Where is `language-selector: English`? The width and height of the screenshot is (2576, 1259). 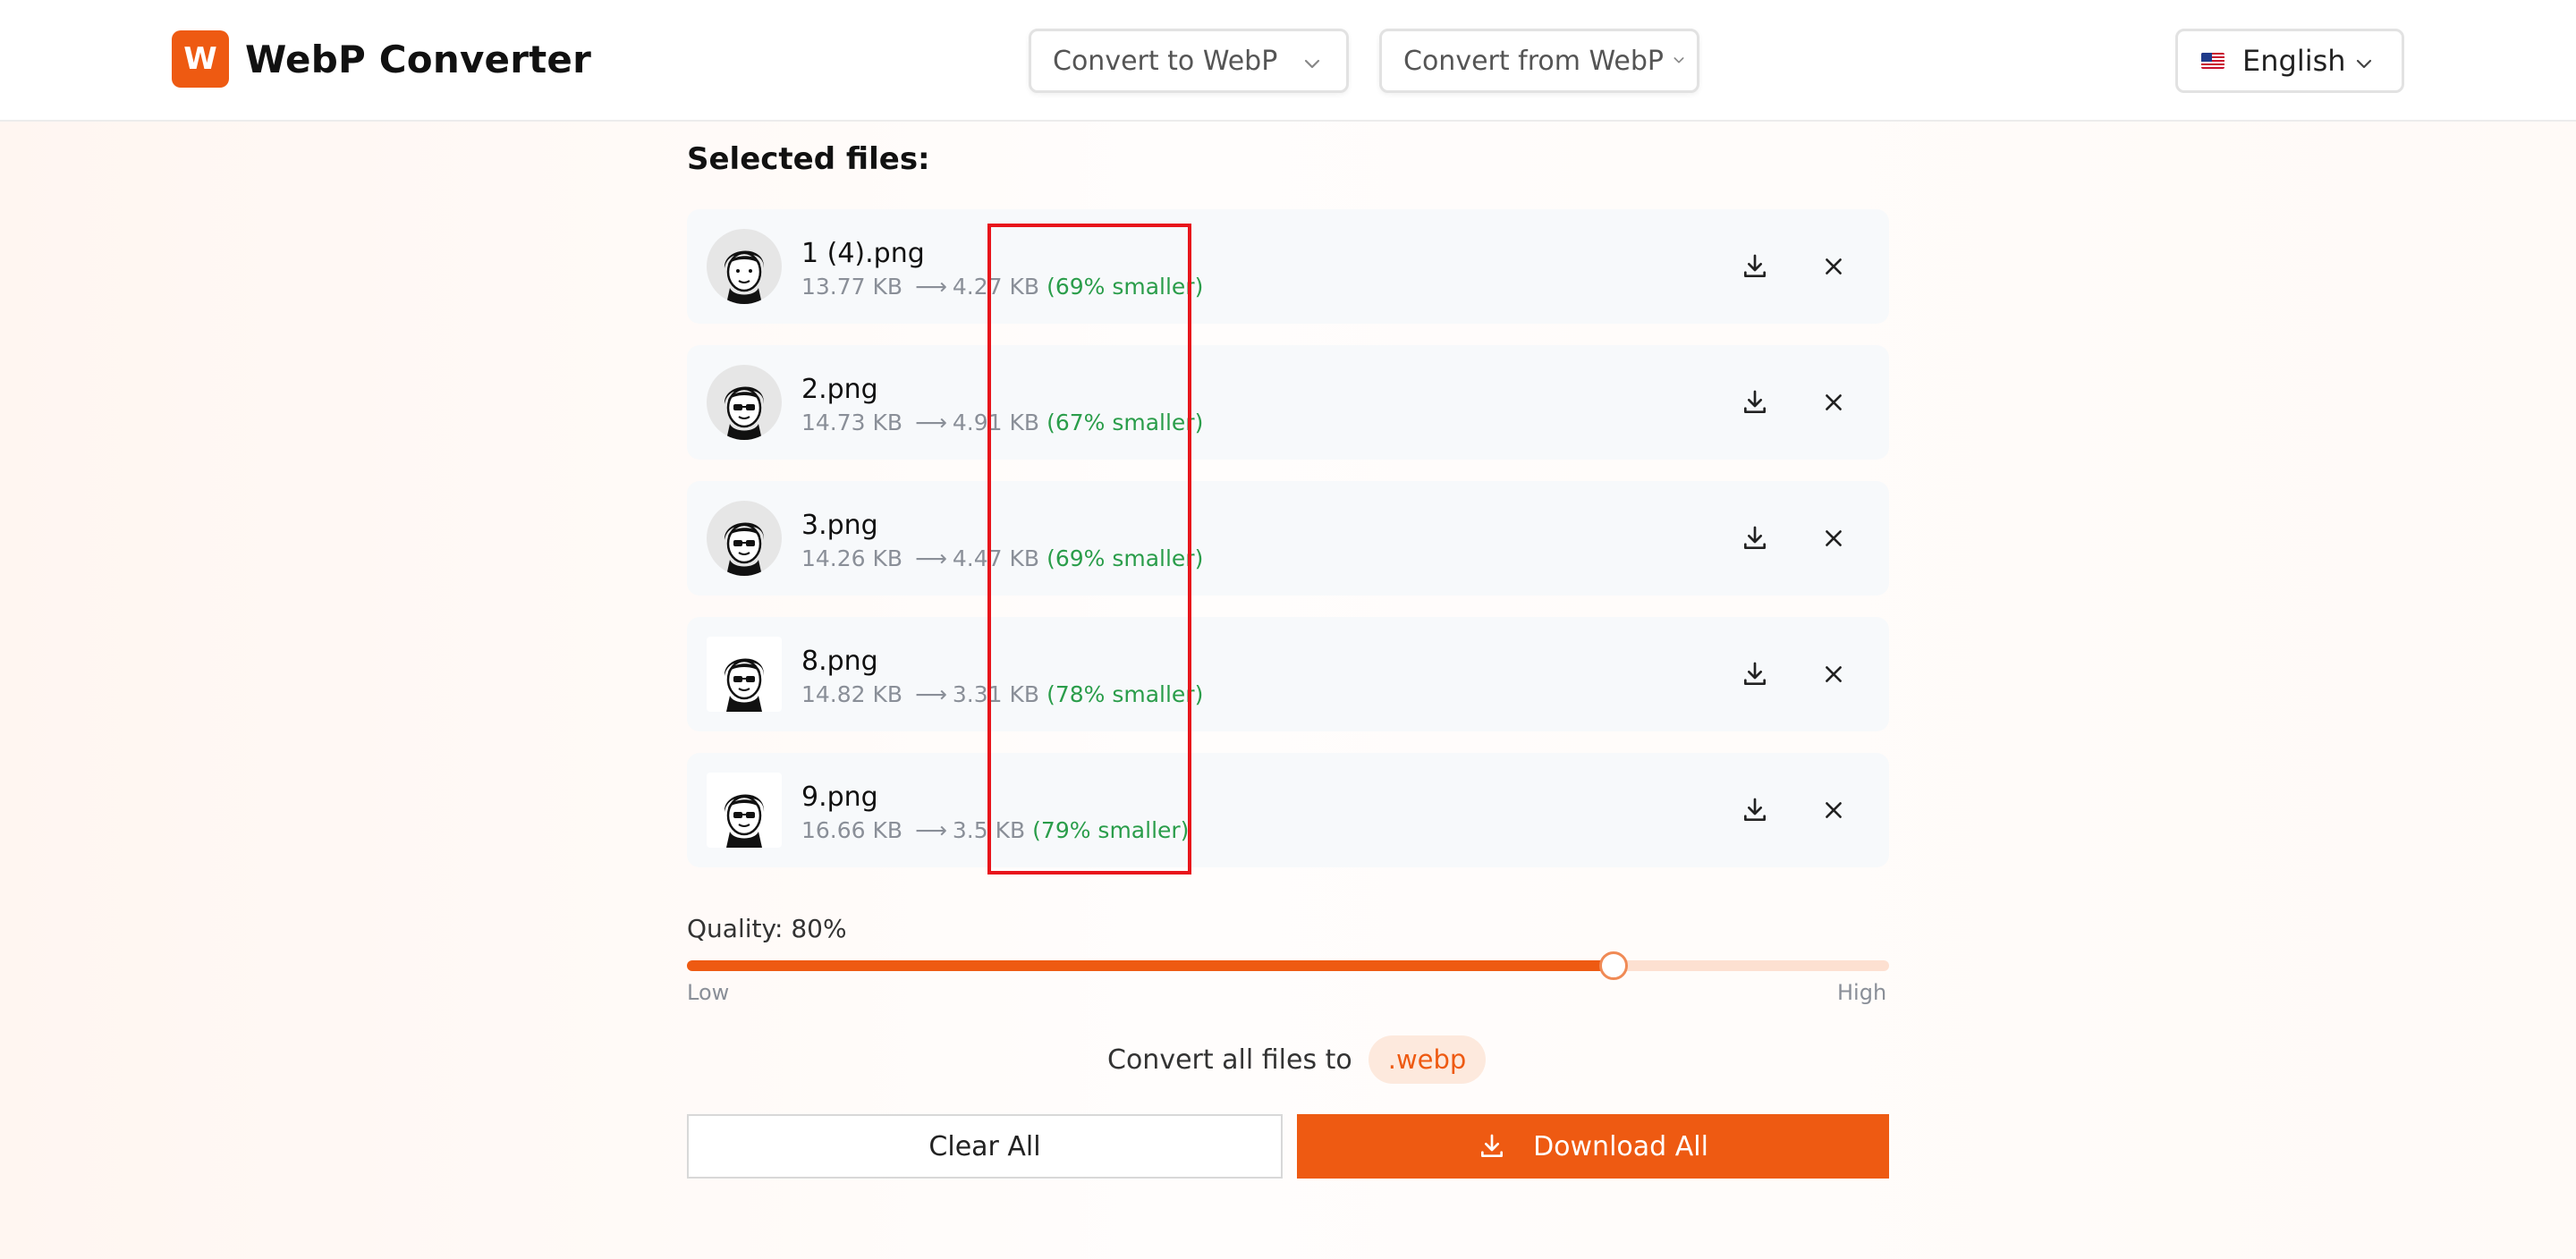 language-selector: English is located at coordinates (2289, 61).